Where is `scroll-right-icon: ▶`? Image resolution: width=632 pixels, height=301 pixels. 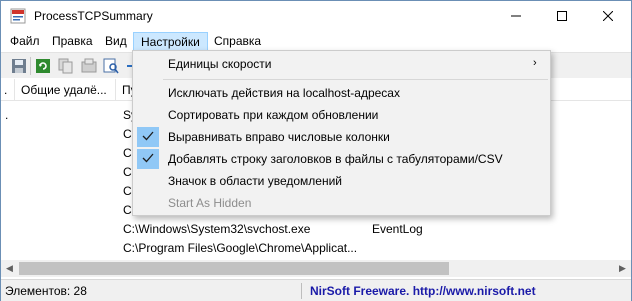
scroll-right-icon: ▶ is located at coordinates (622, 268).